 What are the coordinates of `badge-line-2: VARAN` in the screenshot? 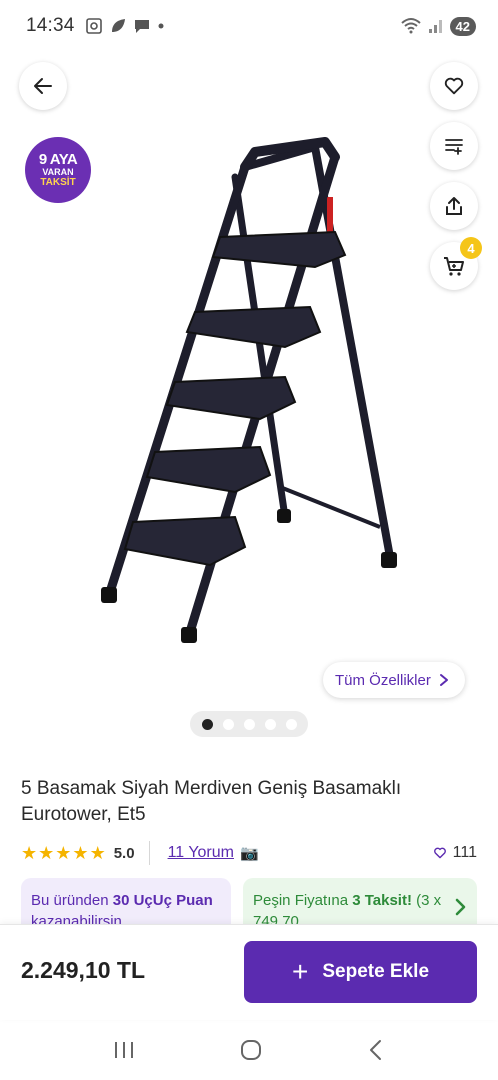 It's located at (58, 172).